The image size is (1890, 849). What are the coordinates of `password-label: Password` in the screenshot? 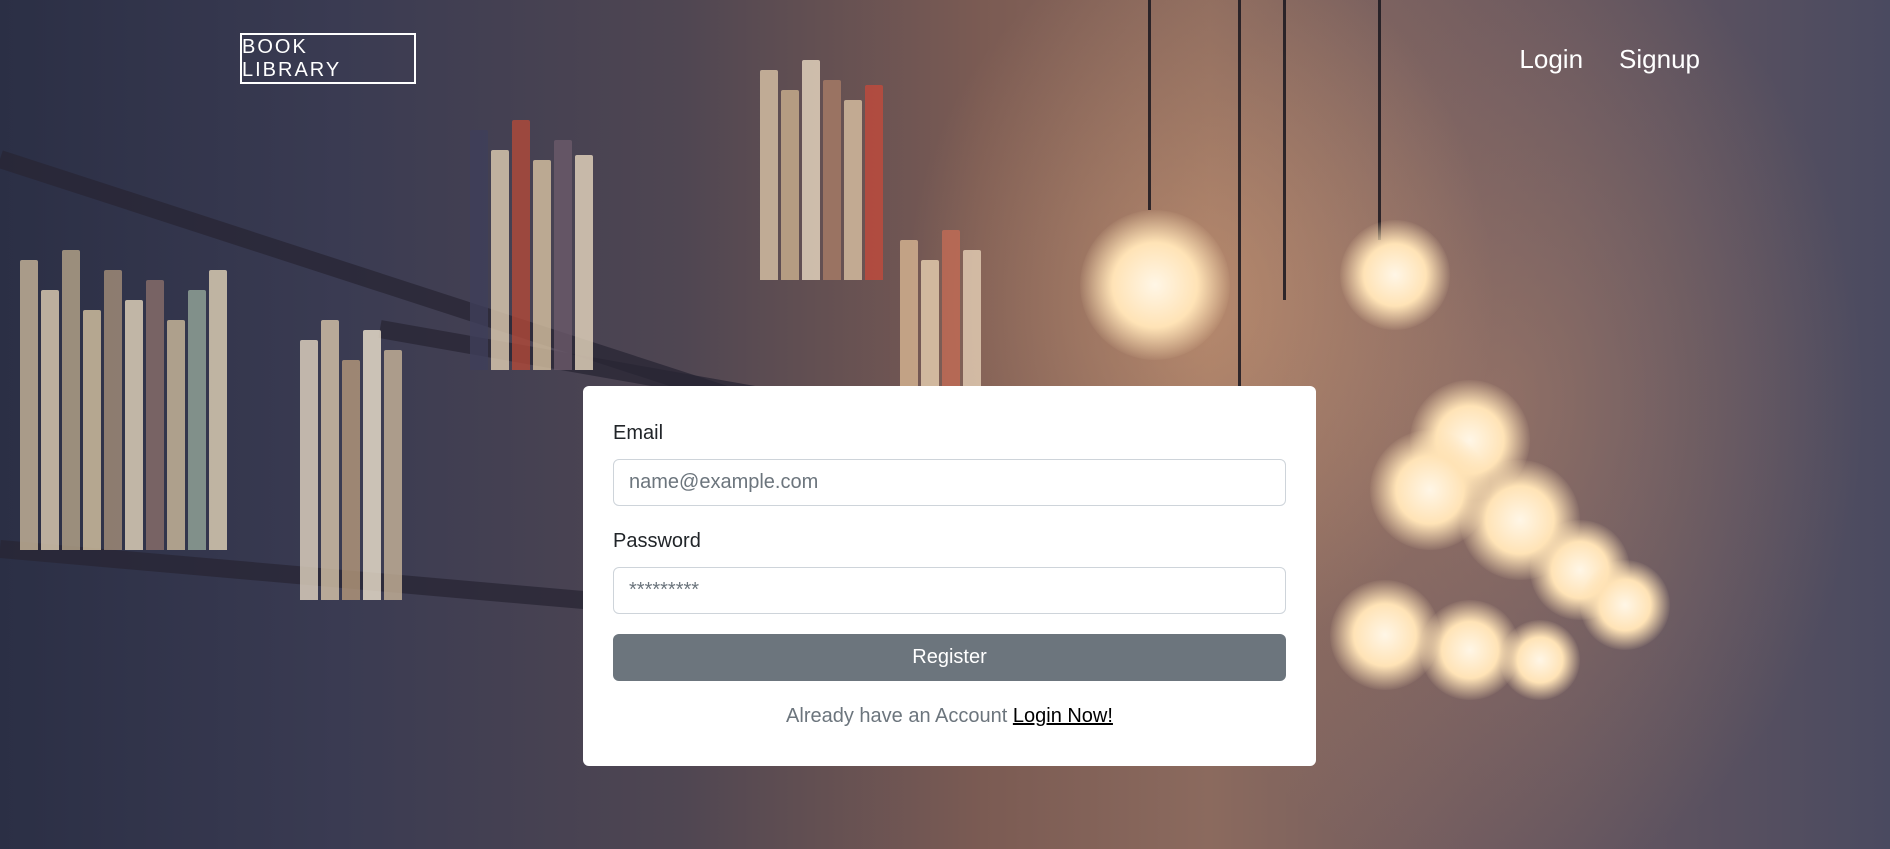 It's located at (657, 541).